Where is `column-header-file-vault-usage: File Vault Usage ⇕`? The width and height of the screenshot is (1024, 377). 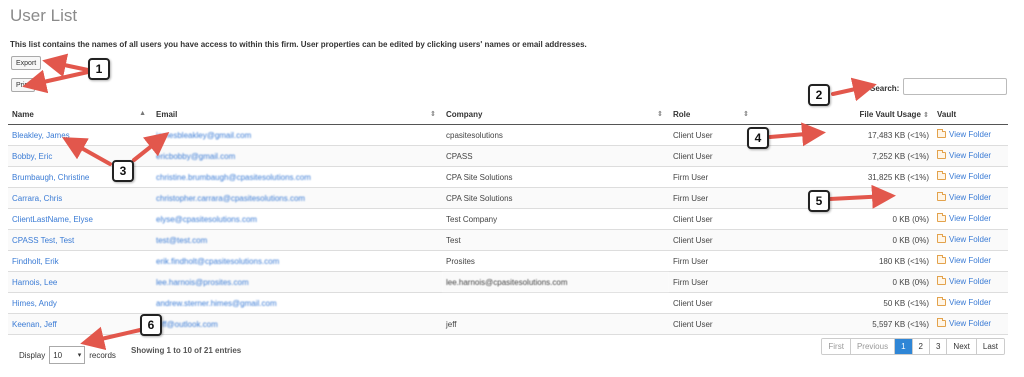
column-header-file-vault-usage: File Vault Usage ⇕ is located at coordinates (844, 114).